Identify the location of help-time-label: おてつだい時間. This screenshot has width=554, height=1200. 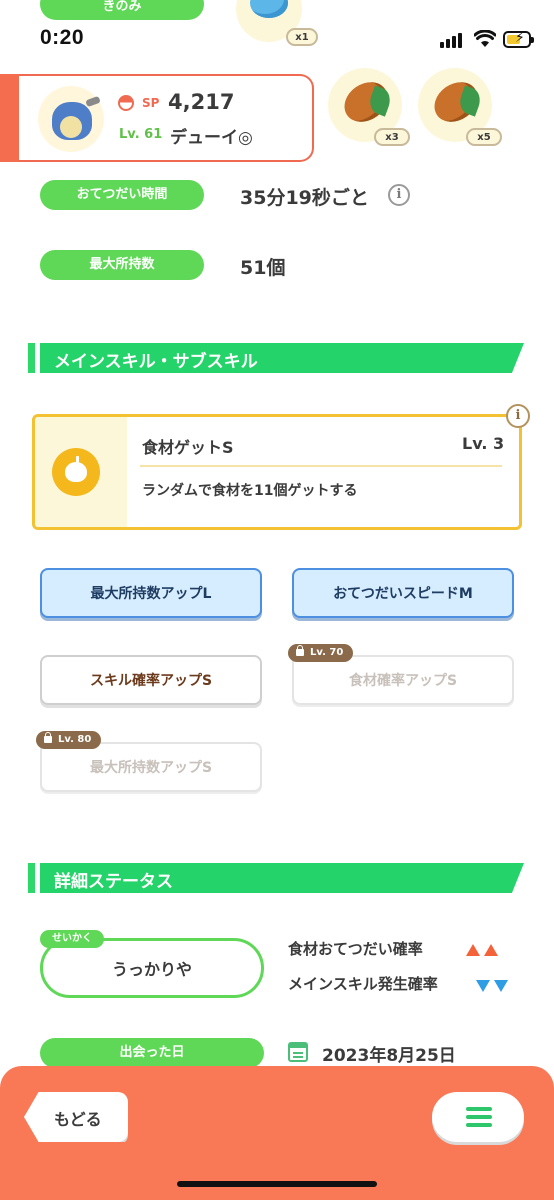
(122, 195).